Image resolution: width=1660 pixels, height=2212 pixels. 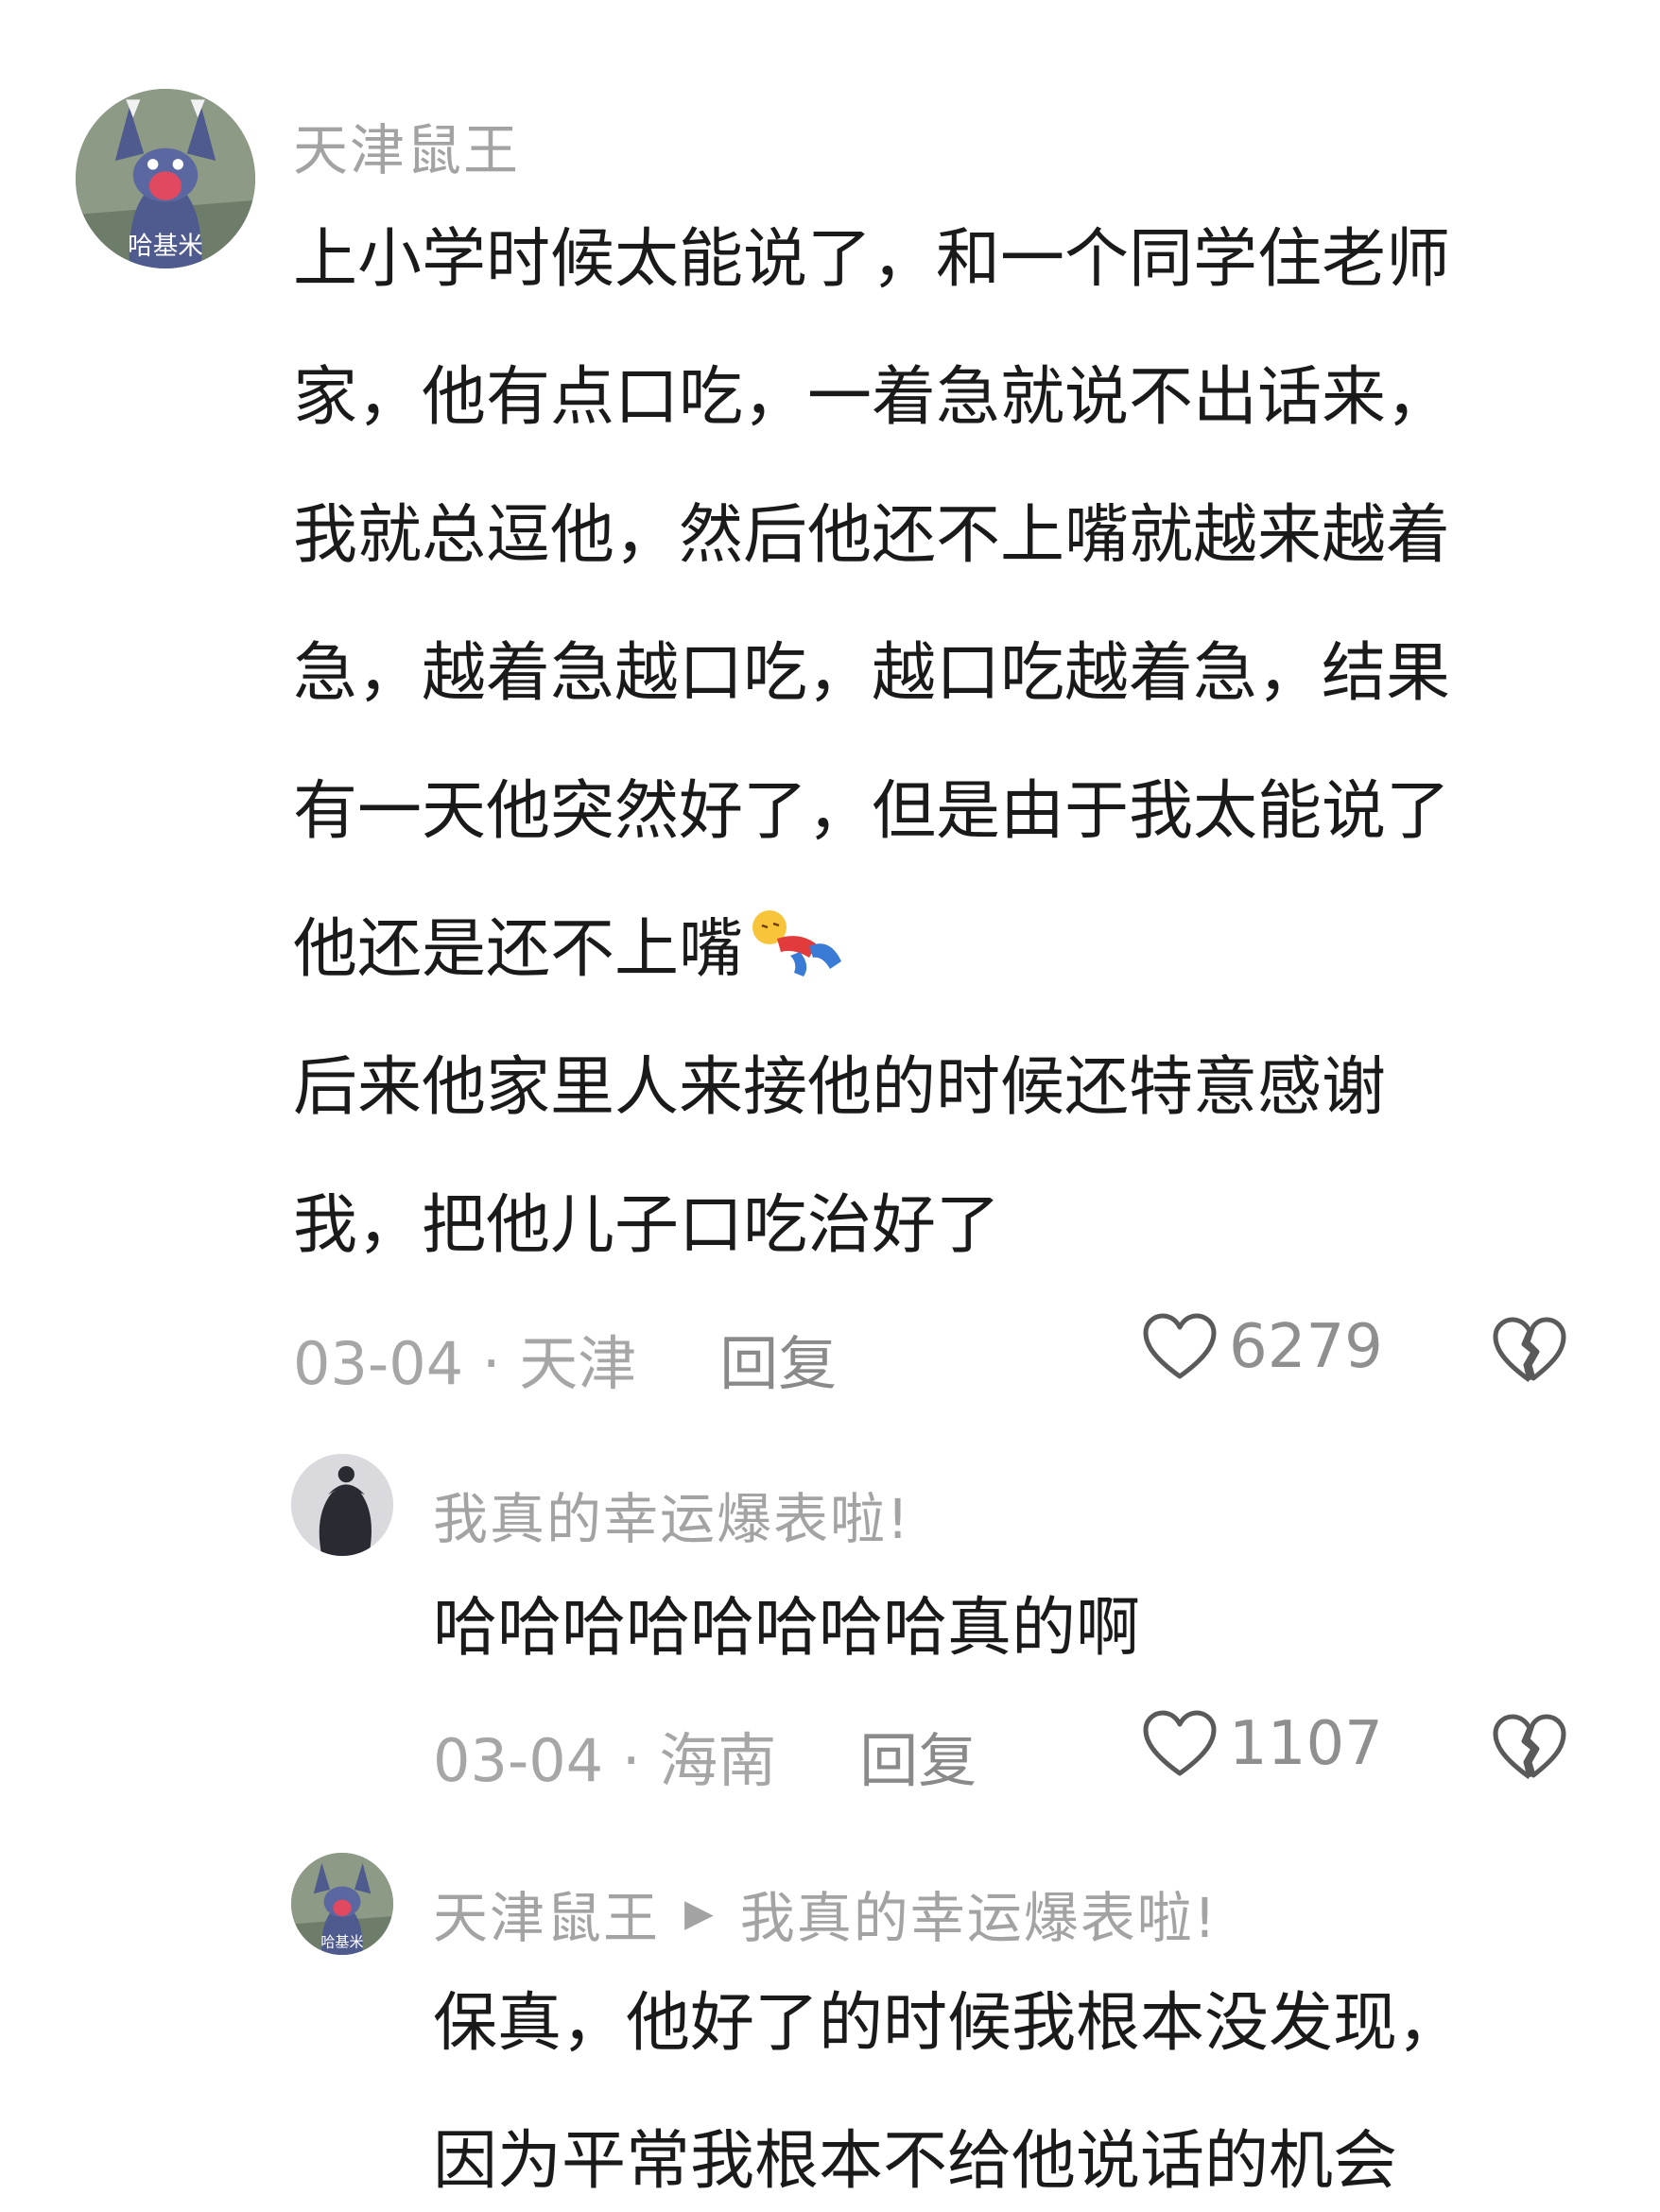 What do you see at coordinates (700, 1913) in the screenshot?
I see `play-arrow-icon: ▶` at bounding box center [700, 1913].